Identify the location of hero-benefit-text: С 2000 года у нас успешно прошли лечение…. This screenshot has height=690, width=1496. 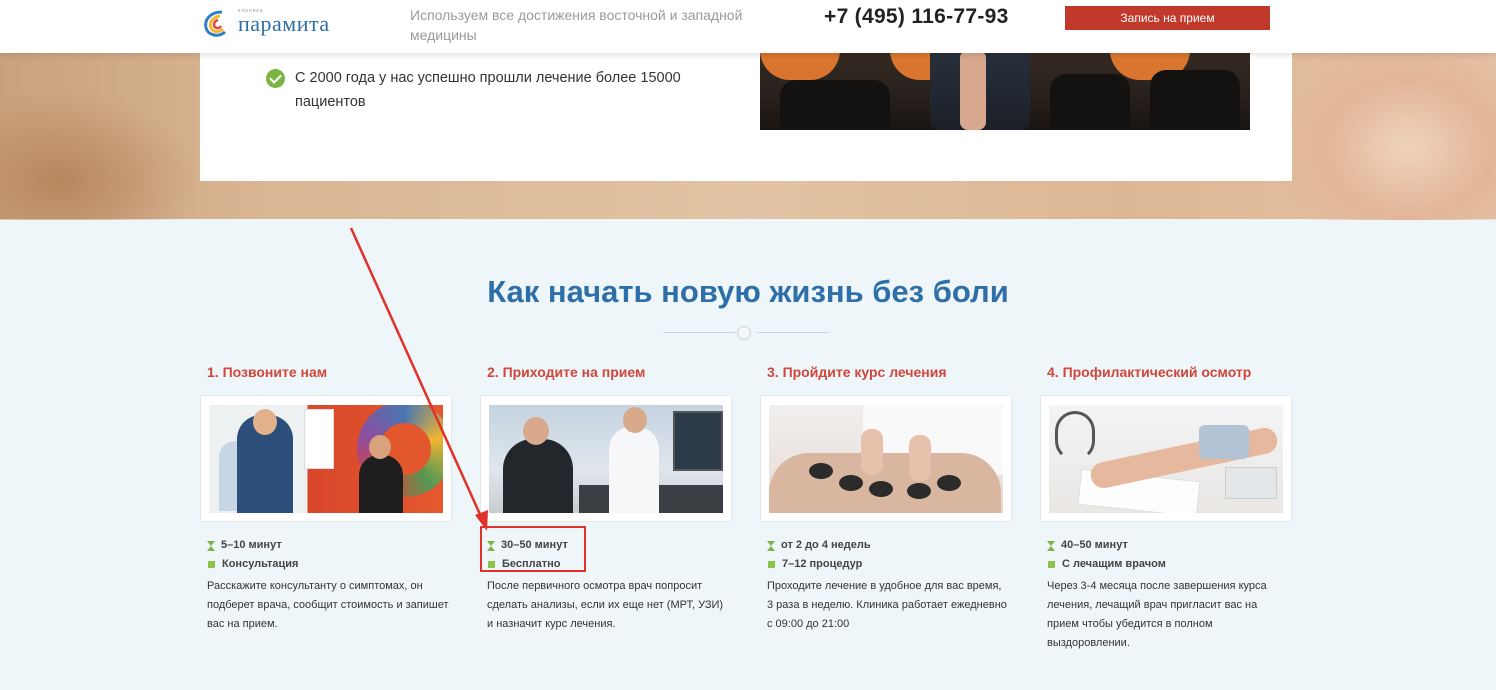
(488, 90).